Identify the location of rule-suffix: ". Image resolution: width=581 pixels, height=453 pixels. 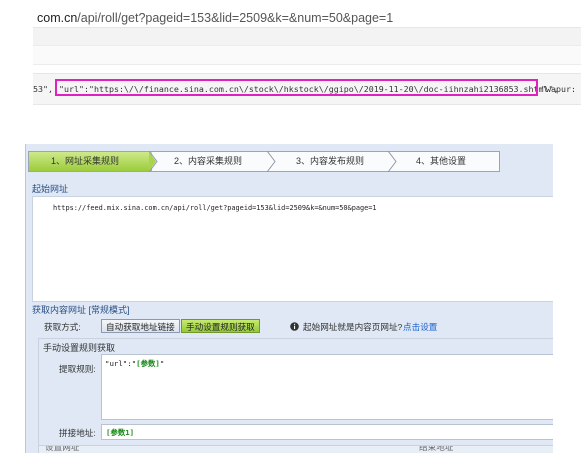
(162, 363).